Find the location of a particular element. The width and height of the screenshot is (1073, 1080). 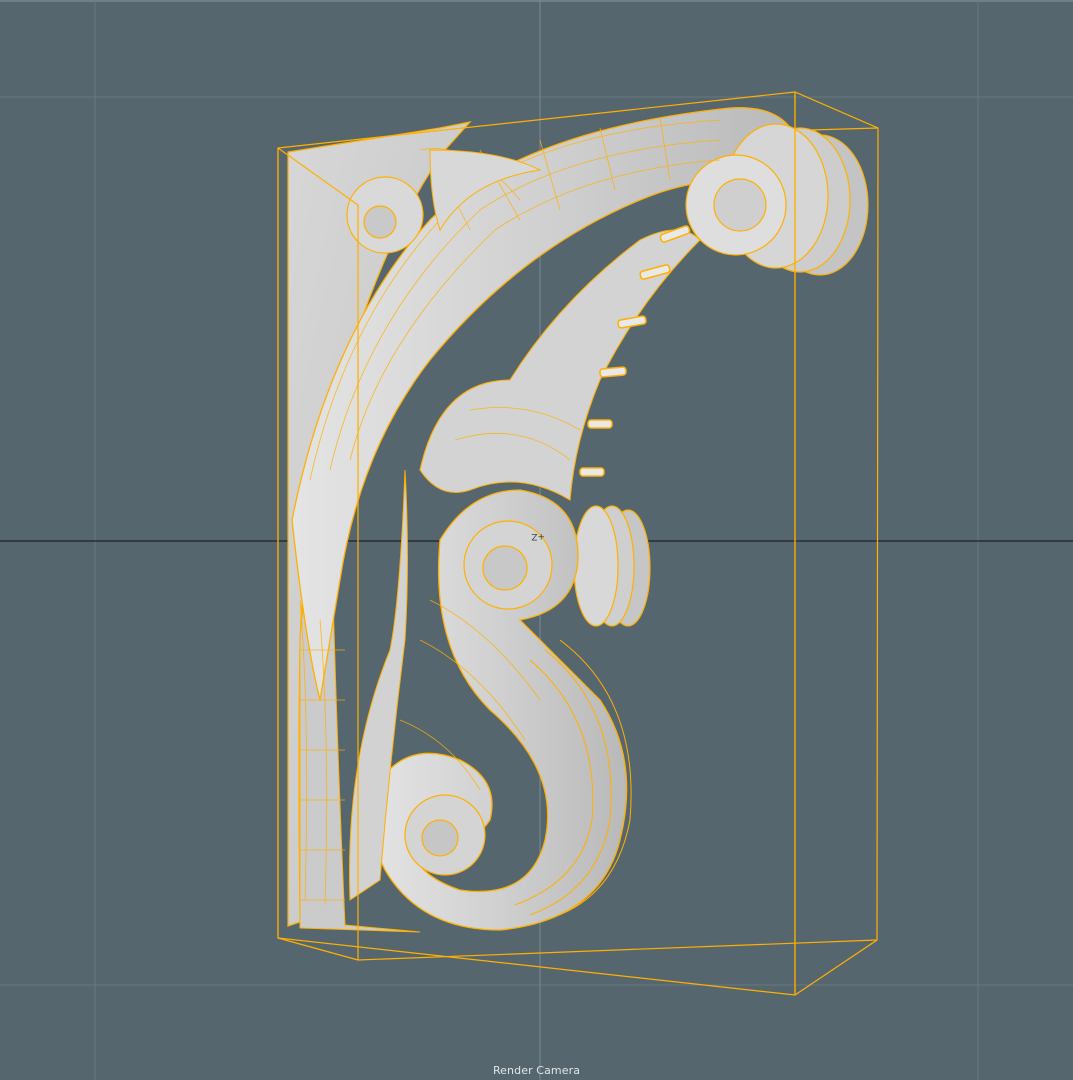

camera-label: Render Camera is located at coordinates (536, 1070).